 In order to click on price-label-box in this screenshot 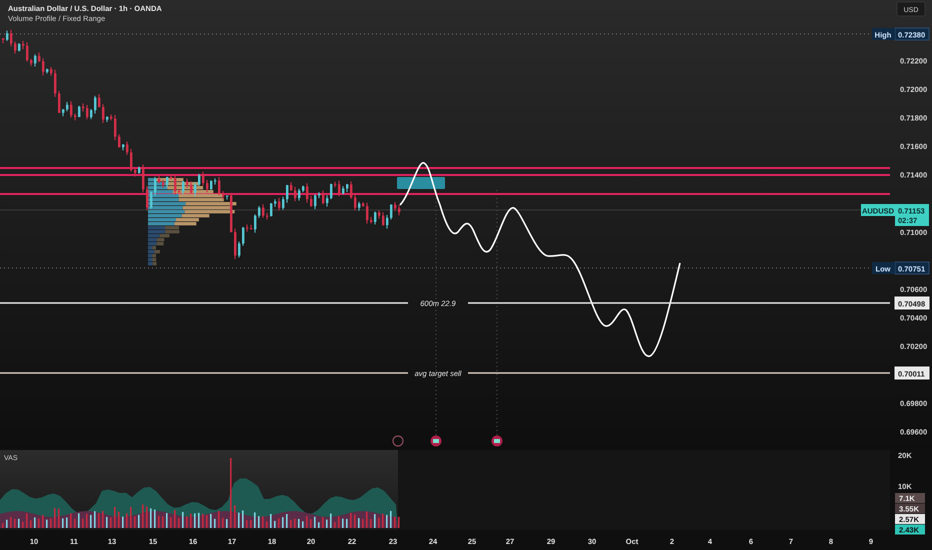, I will do `click(421, 183)`.